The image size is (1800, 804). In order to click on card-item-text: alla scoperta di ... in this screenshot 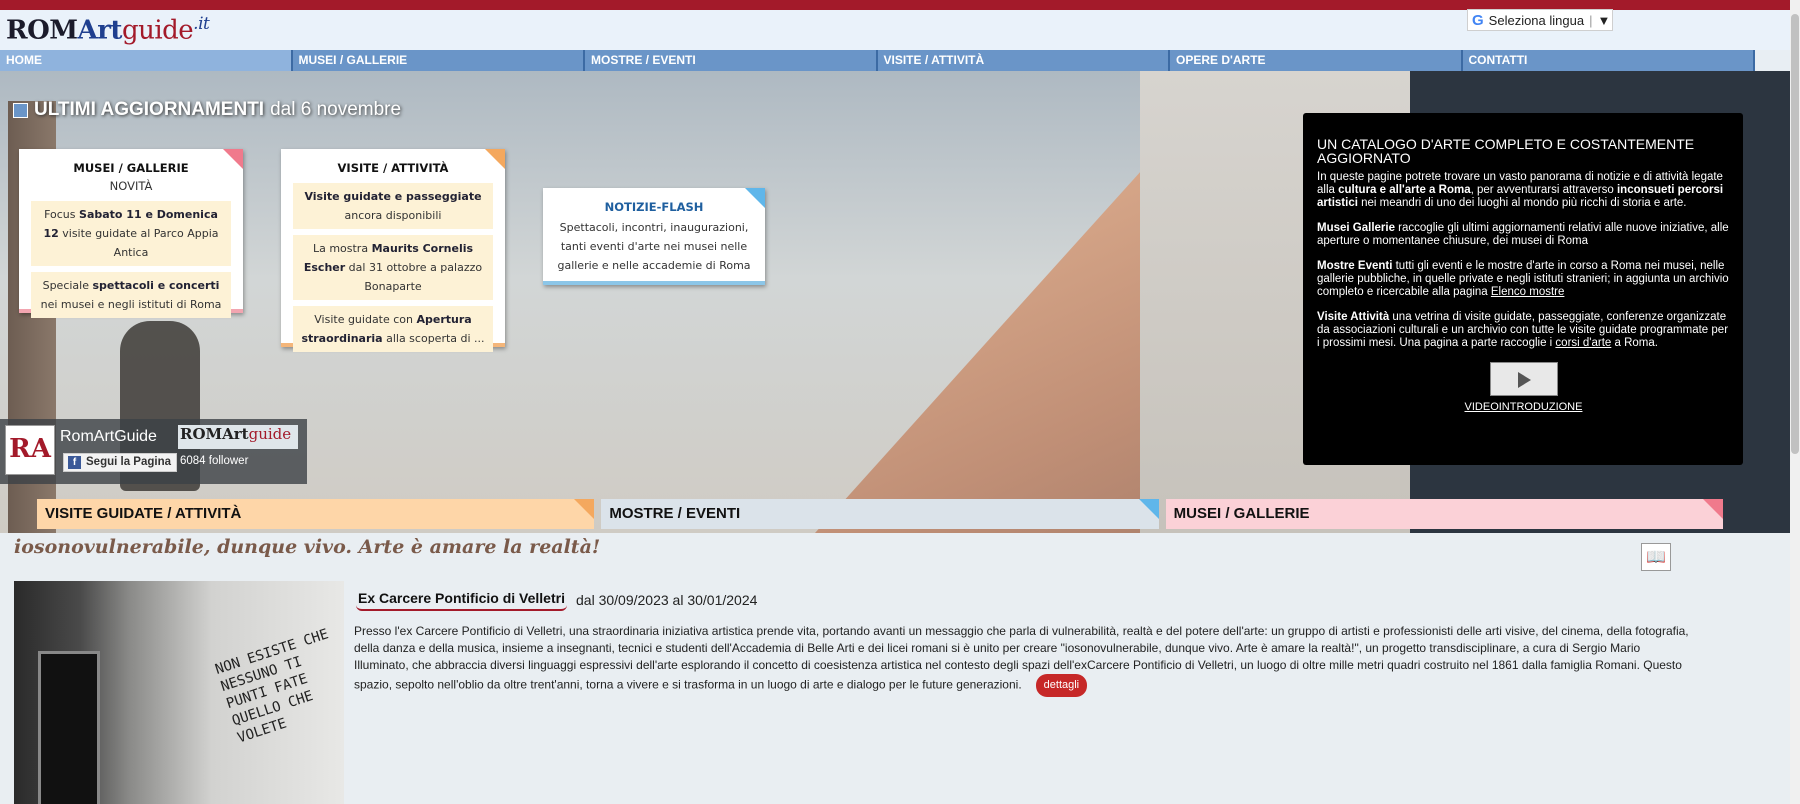, I will do `click(433, 338)`.